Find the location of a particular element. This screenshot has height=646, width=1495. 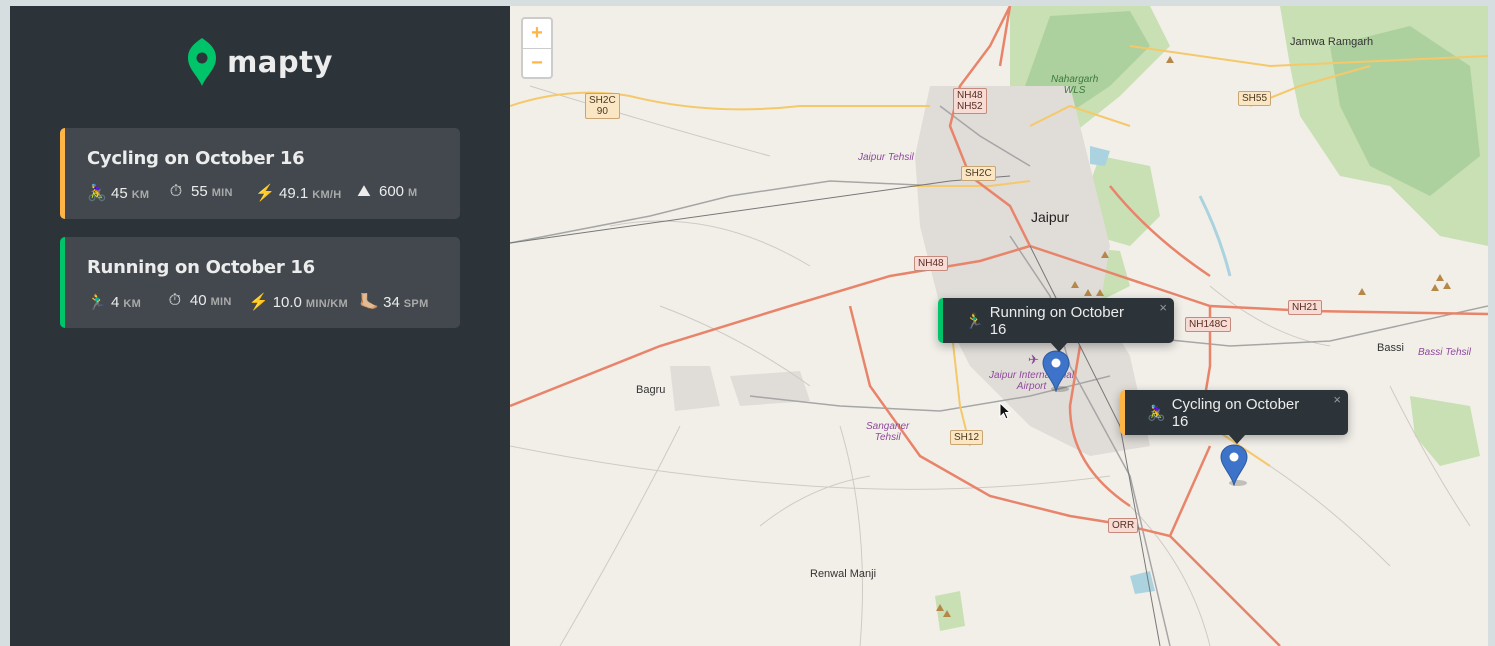

place-label-sanganer-tehsil: Sanganer Tehsil is located at coordinates (887, 432).